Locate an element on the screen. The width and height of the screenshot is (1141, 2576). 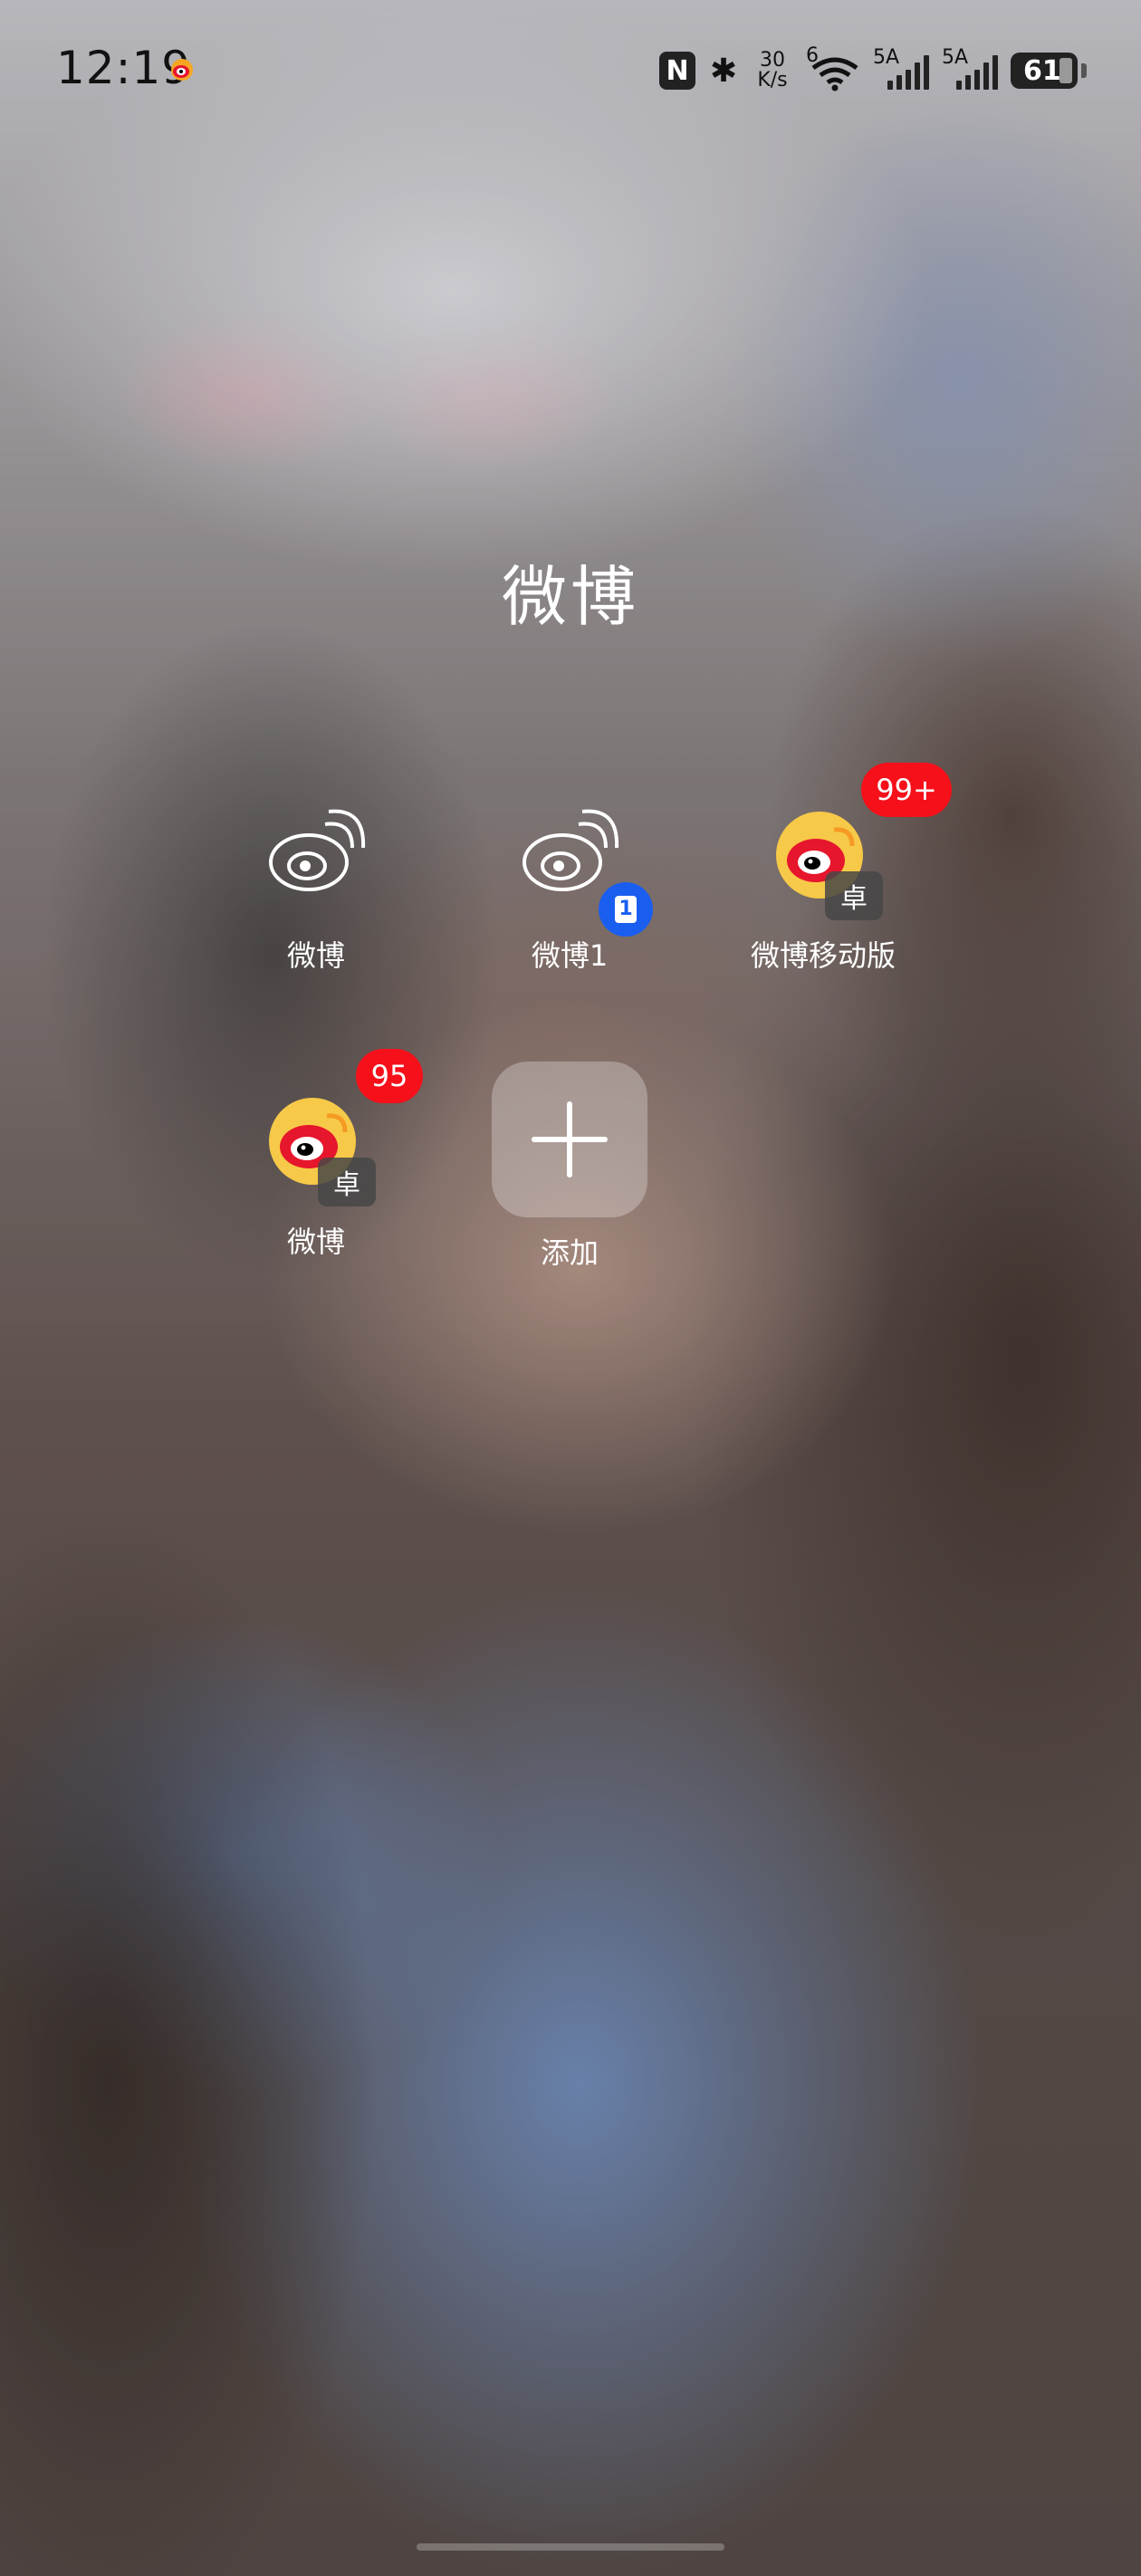
network-speed: 30 K/s is located at coordinates (772, 71).